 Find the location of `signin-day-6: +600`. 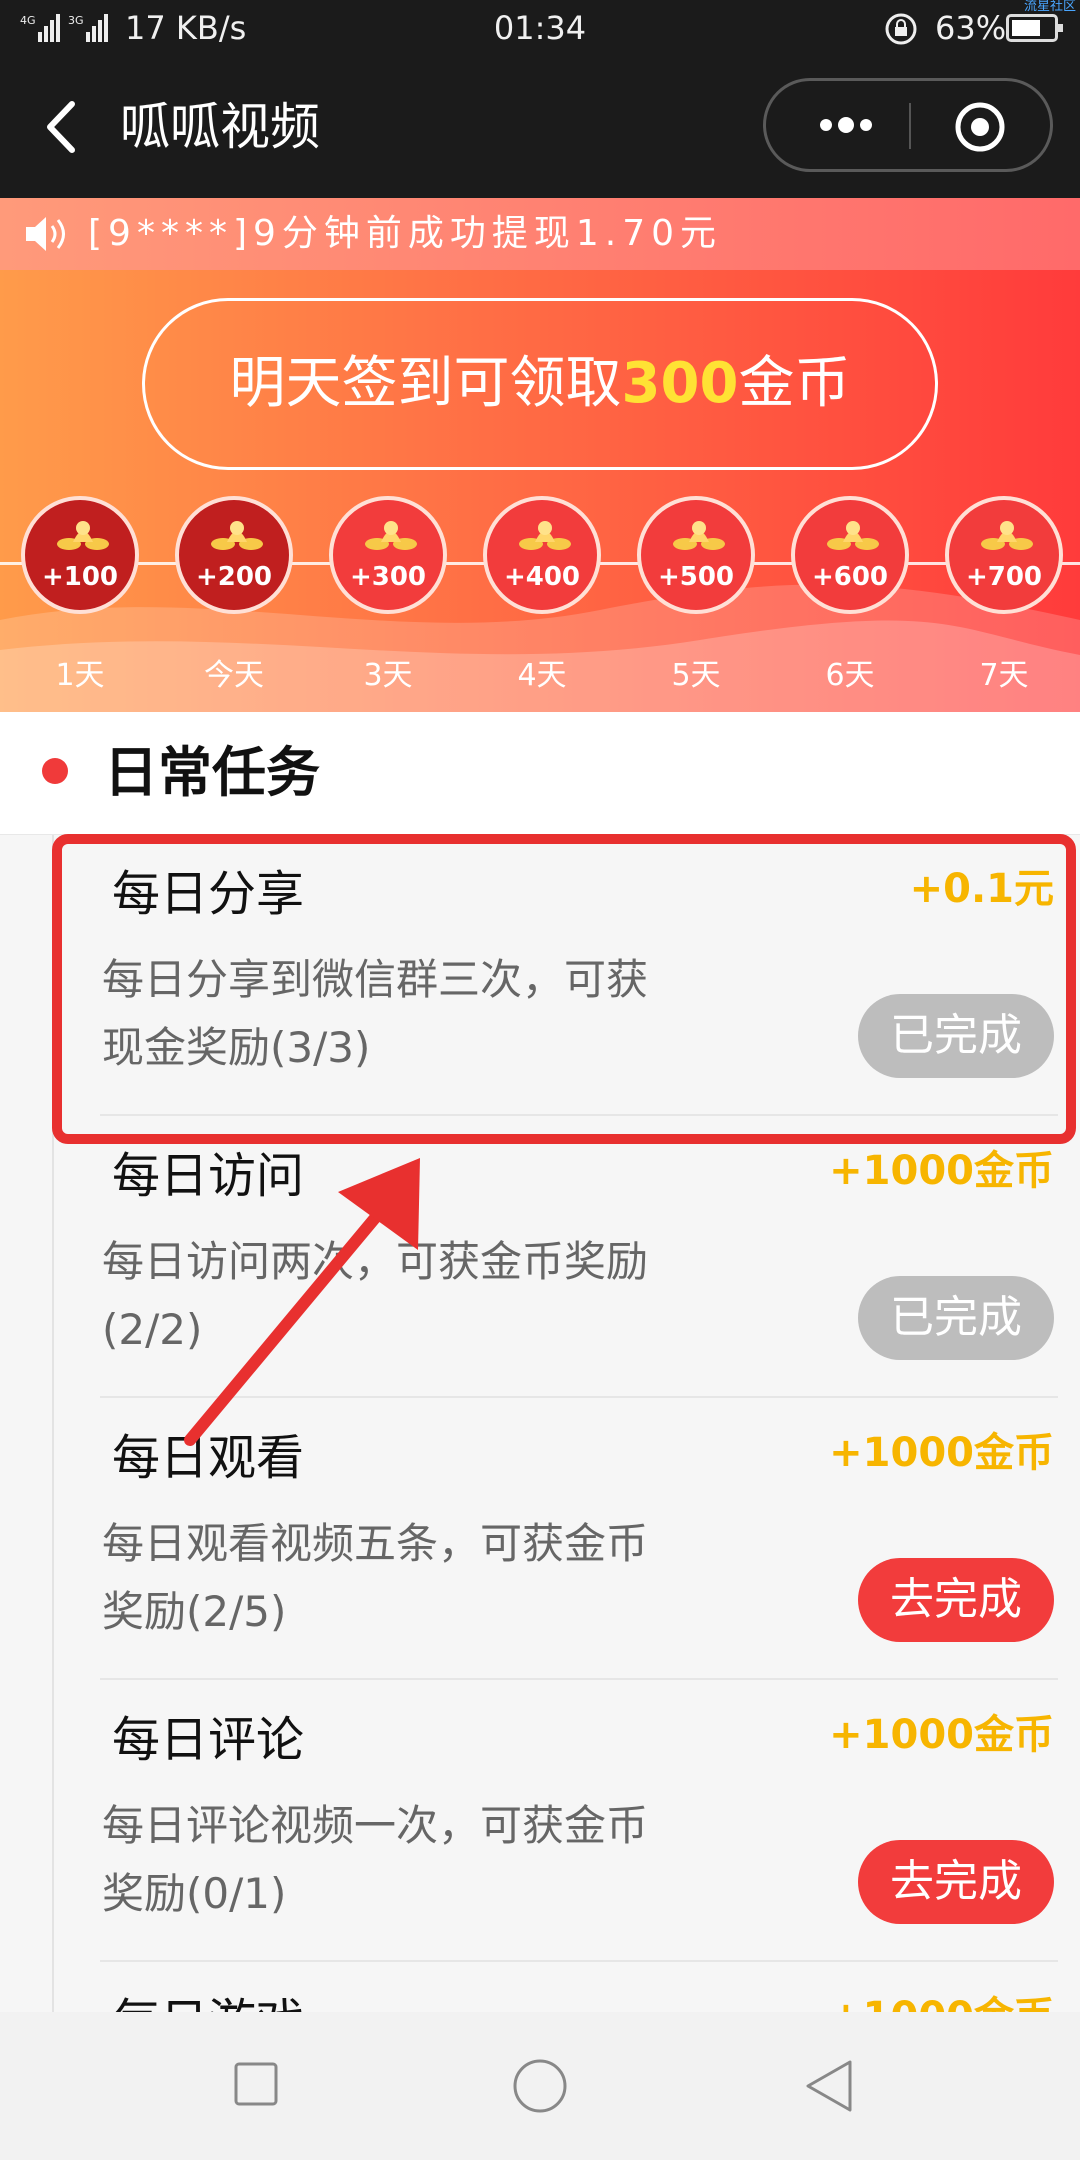

signin-day-6: +600 is located at coordinates (850, 555).